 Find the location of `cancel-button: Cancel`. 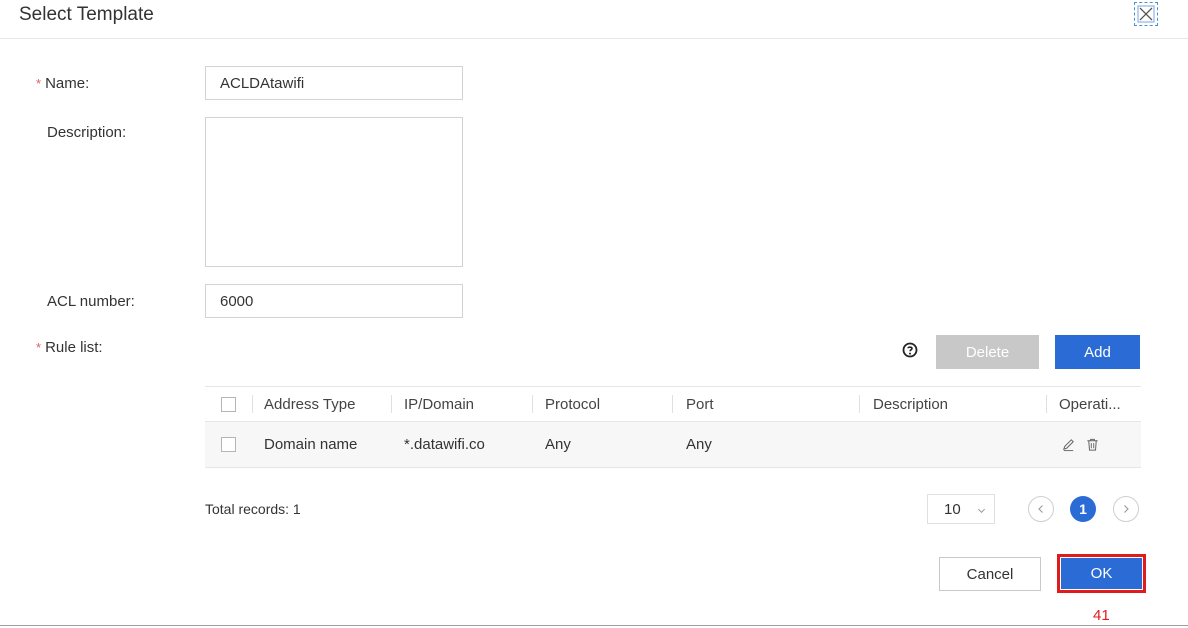

cancel-button: Cancel is located at coordinates (990, 574).